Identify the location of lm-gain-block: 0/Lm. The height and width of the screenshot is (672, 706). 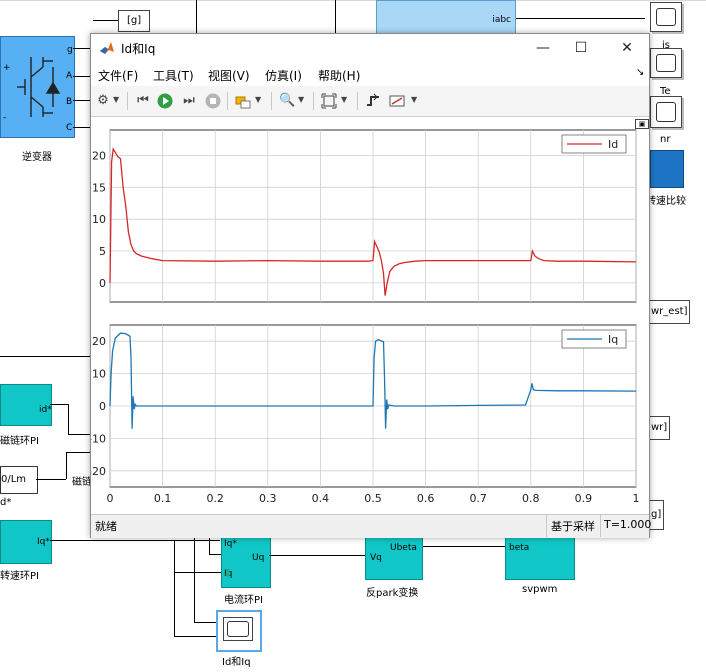
(19, 480).